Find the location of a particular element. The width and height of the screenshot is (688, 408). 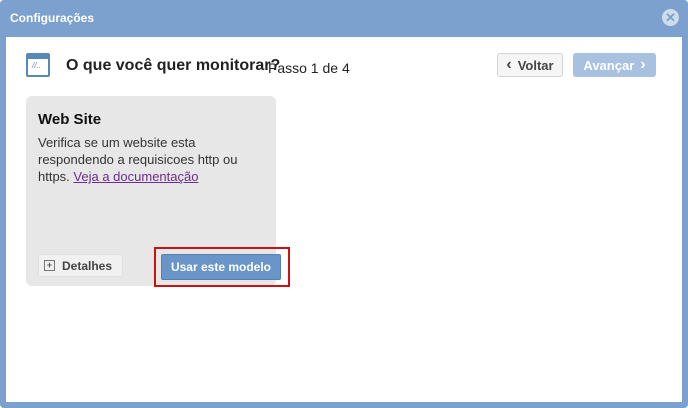

wizard-question: O que você quer monitorar? is located at coordinates (173, 65).